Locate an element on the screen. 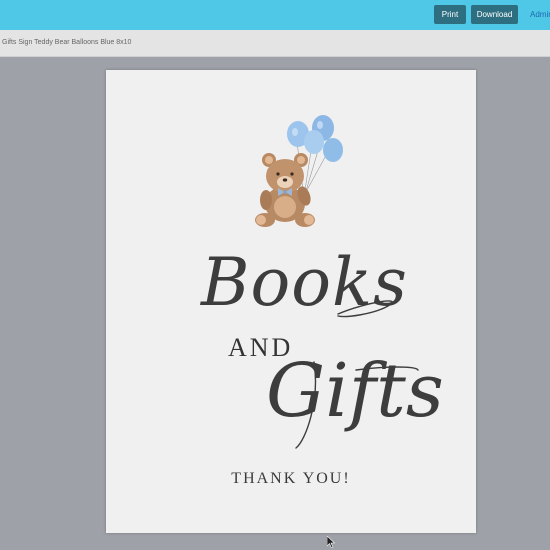 The width and height of the screenshot is (550, 550). print-button: Print is located at coordinates (450, 14).